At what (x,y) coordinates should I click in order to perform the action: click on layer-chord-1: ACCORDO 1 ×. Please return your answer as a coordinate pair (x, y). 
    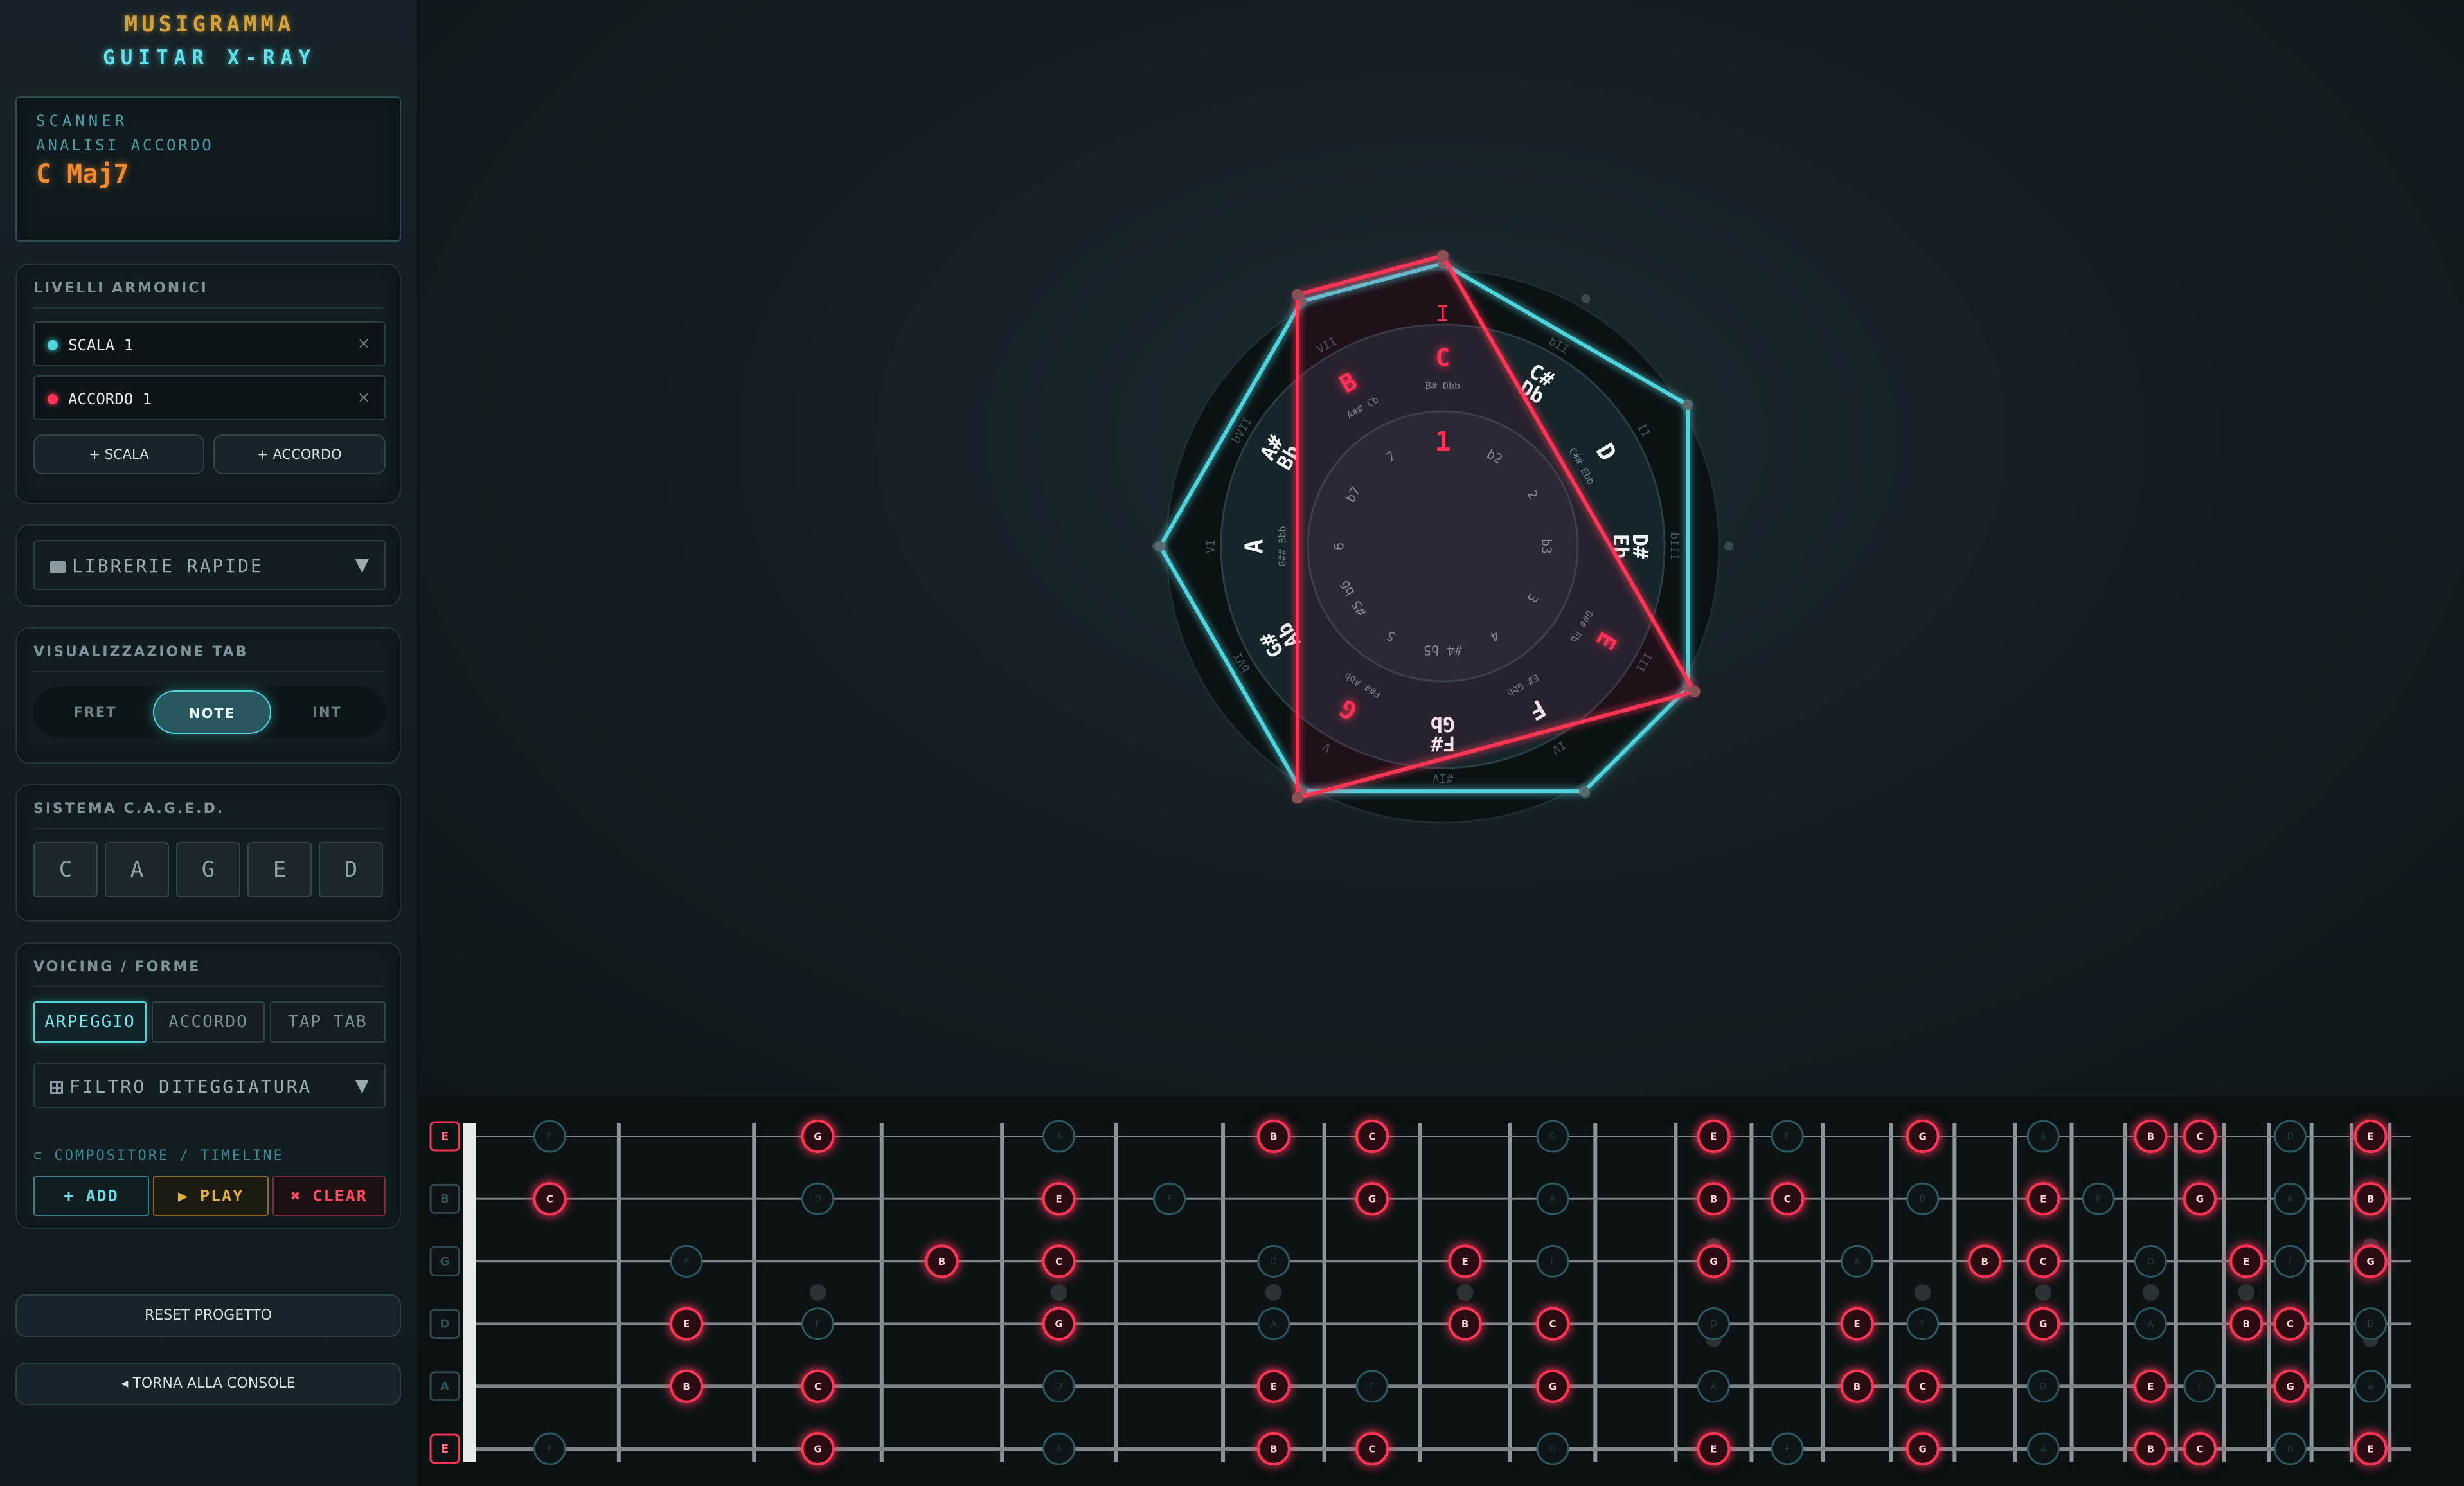
    Looking at the image, I should click on (209, 398).